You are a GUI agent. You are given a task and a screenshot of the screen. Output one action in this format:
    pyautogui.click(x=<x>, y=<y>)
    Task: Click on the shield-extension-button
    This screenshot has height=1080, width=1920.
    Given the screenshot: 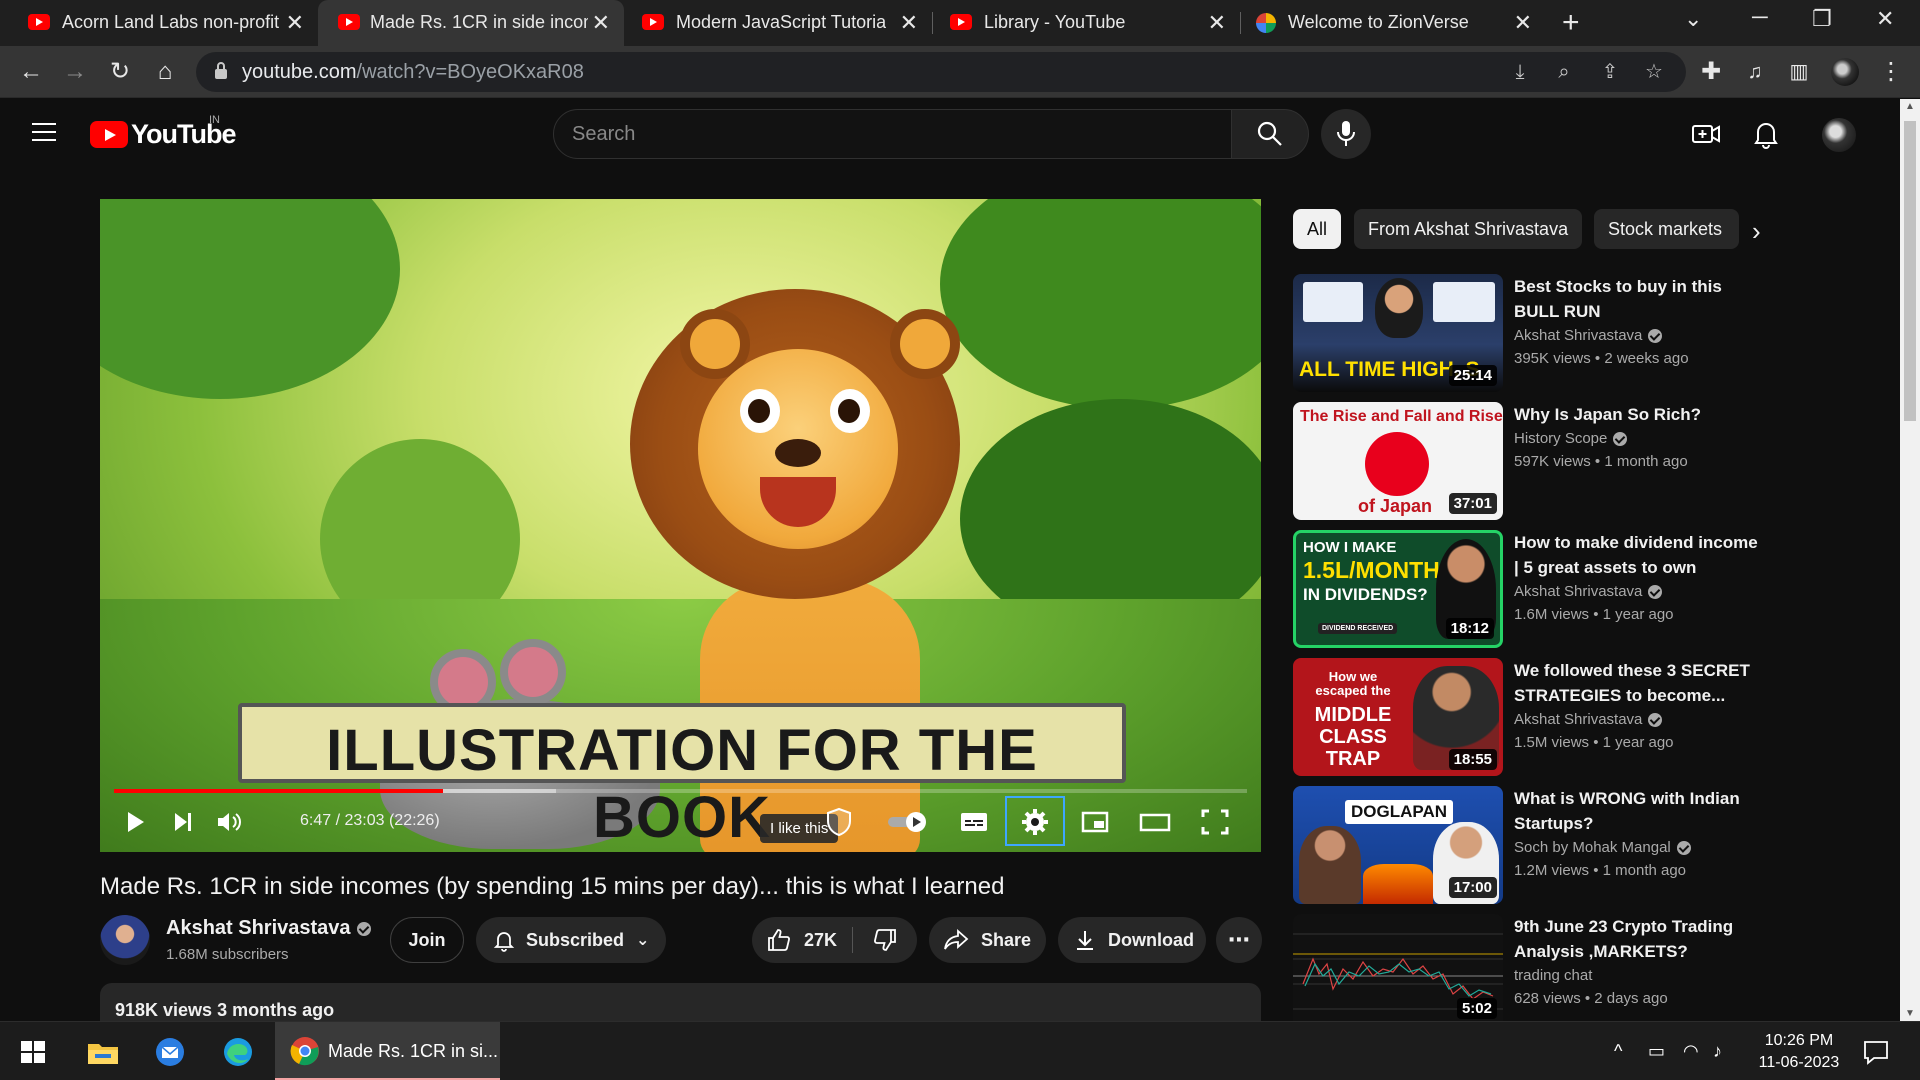 What is the action you would take?
    pyautogui.click(x=839, y=822)
    